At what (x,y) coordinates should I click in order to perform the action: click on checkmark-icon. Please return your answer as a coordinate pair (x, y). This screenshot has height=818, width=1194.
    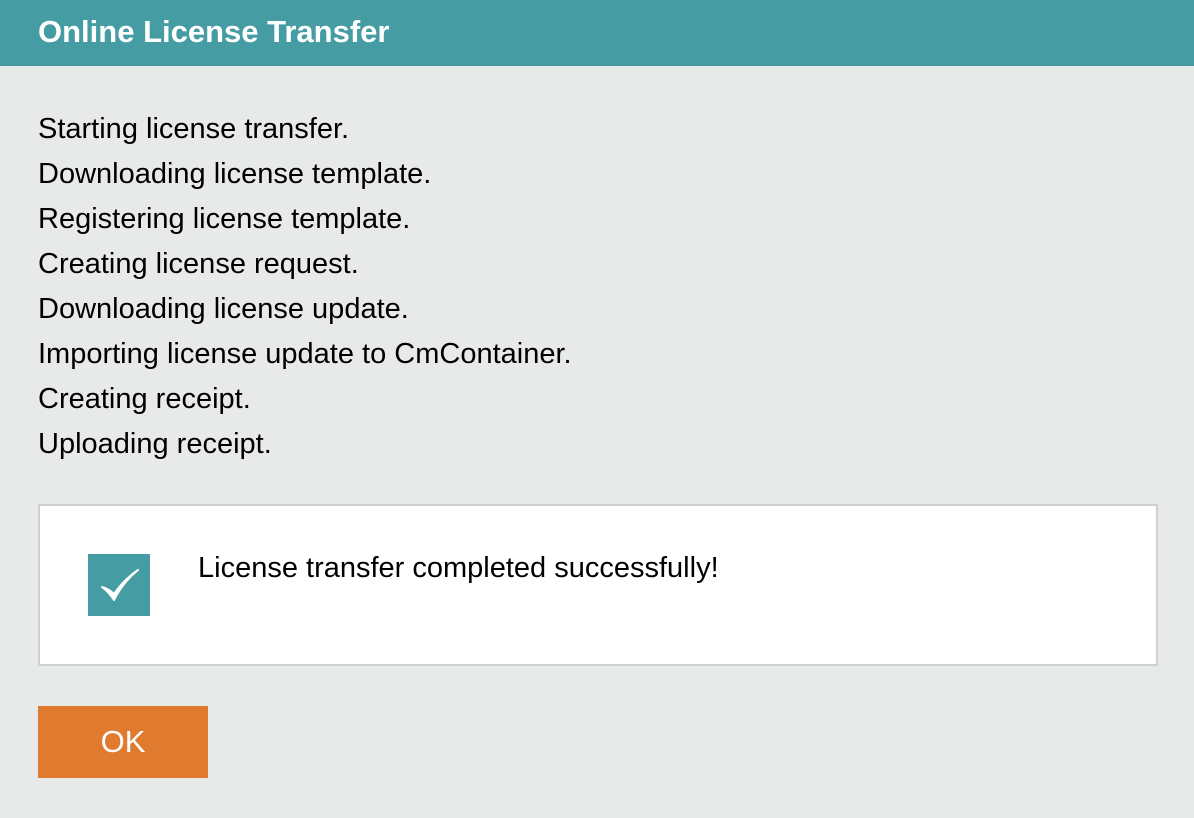
    Looking at the image, I should click on (119, 585).